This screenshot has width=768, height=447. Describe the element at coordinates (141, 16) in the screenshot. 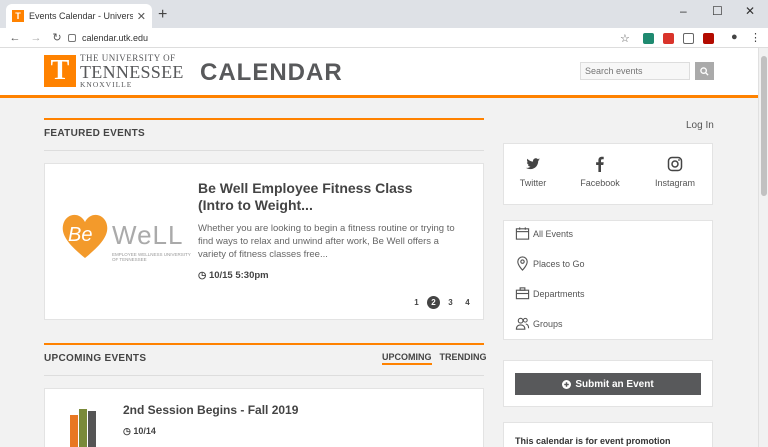

I see `tab-close-icon: ✕` at that location.